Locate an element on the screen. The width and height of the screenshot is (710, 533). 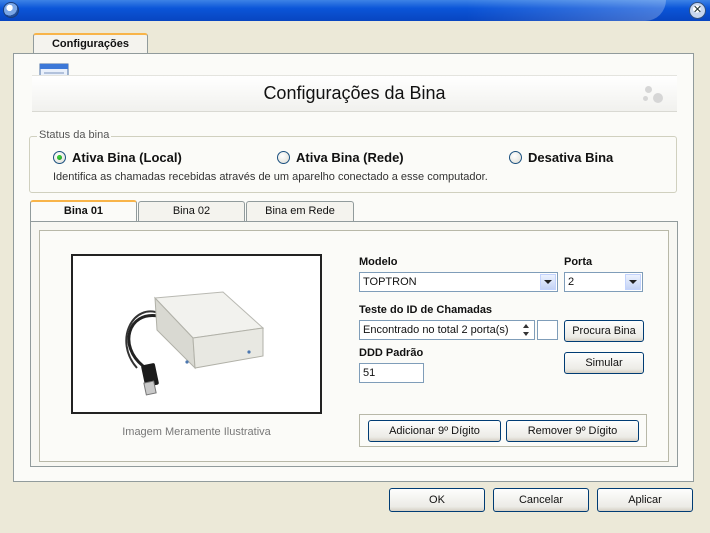
radio-label: Ativa Bina (Local) is located at coordinates (127, 157).